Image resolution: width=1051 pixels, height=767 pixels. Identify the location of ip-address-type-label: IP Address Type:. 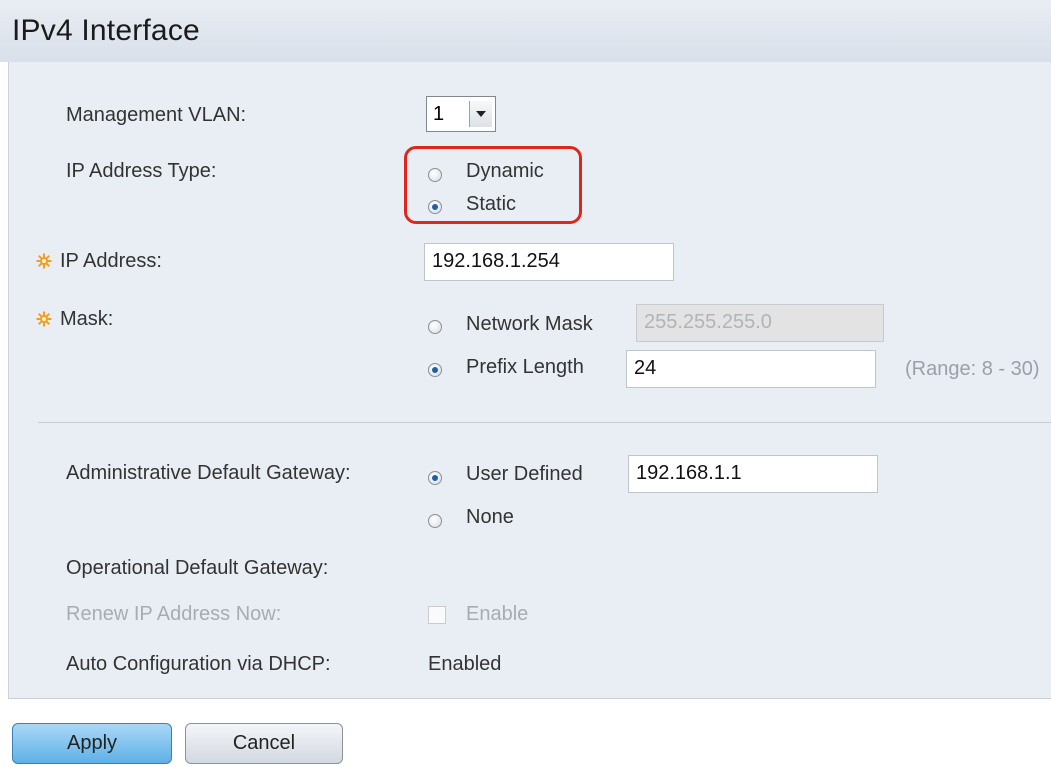
(141, 171).